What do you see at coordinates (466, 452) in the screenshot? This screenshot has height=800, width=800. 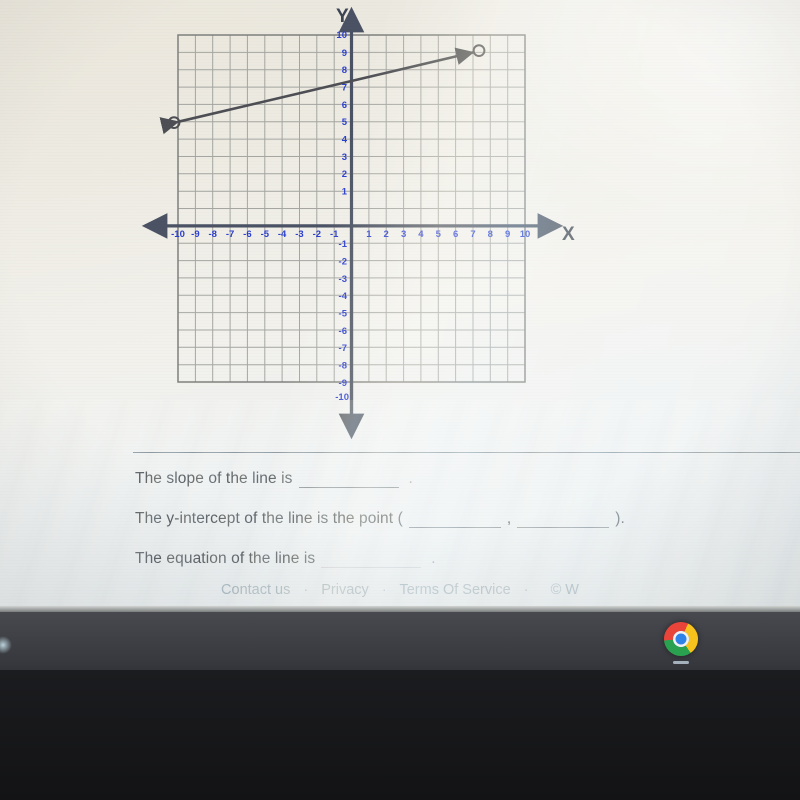 I see `section-divider` at bounding box center [466, 452].